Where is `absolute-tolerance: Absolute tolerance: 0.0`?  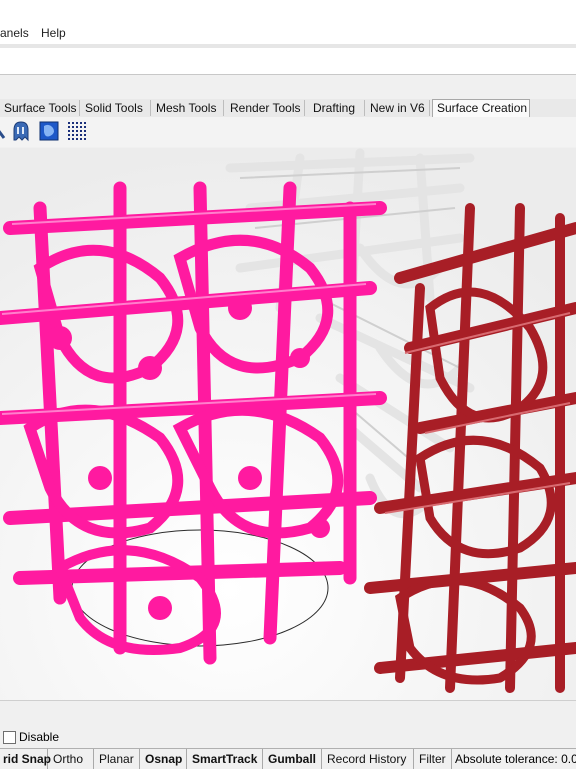 absolute-tolerance: Absolute tolerance: 0.0 is located at coordinates (515, 759).